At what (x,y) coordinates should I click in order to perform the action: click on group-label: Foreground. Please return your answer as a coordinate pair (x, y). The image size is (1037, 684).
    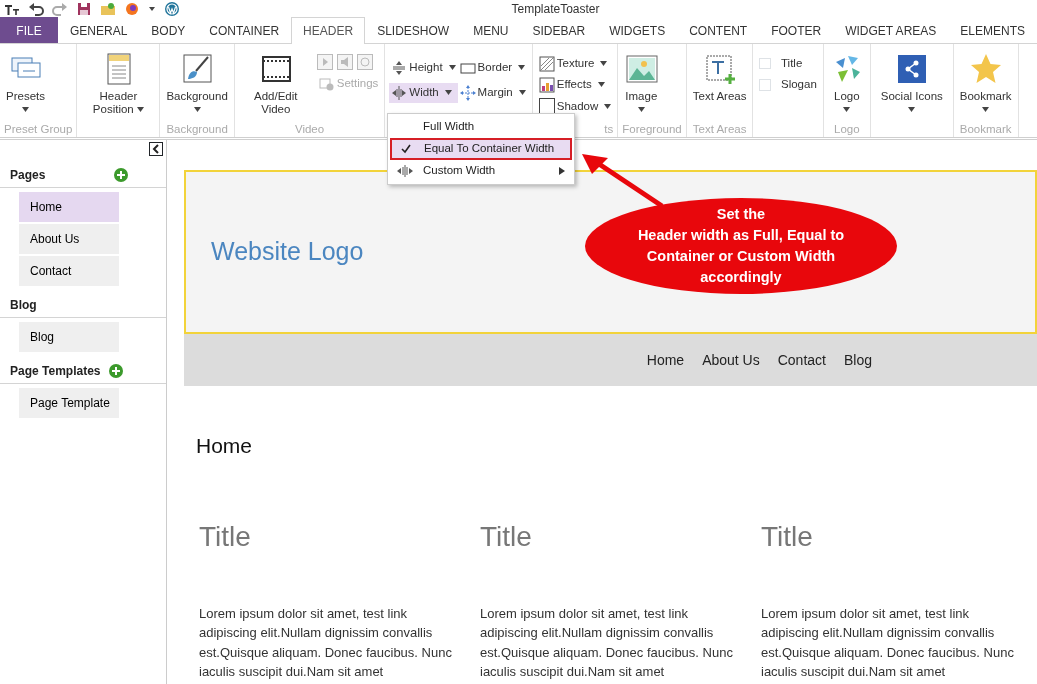
    Looking at the image, I should click on (652, 129).